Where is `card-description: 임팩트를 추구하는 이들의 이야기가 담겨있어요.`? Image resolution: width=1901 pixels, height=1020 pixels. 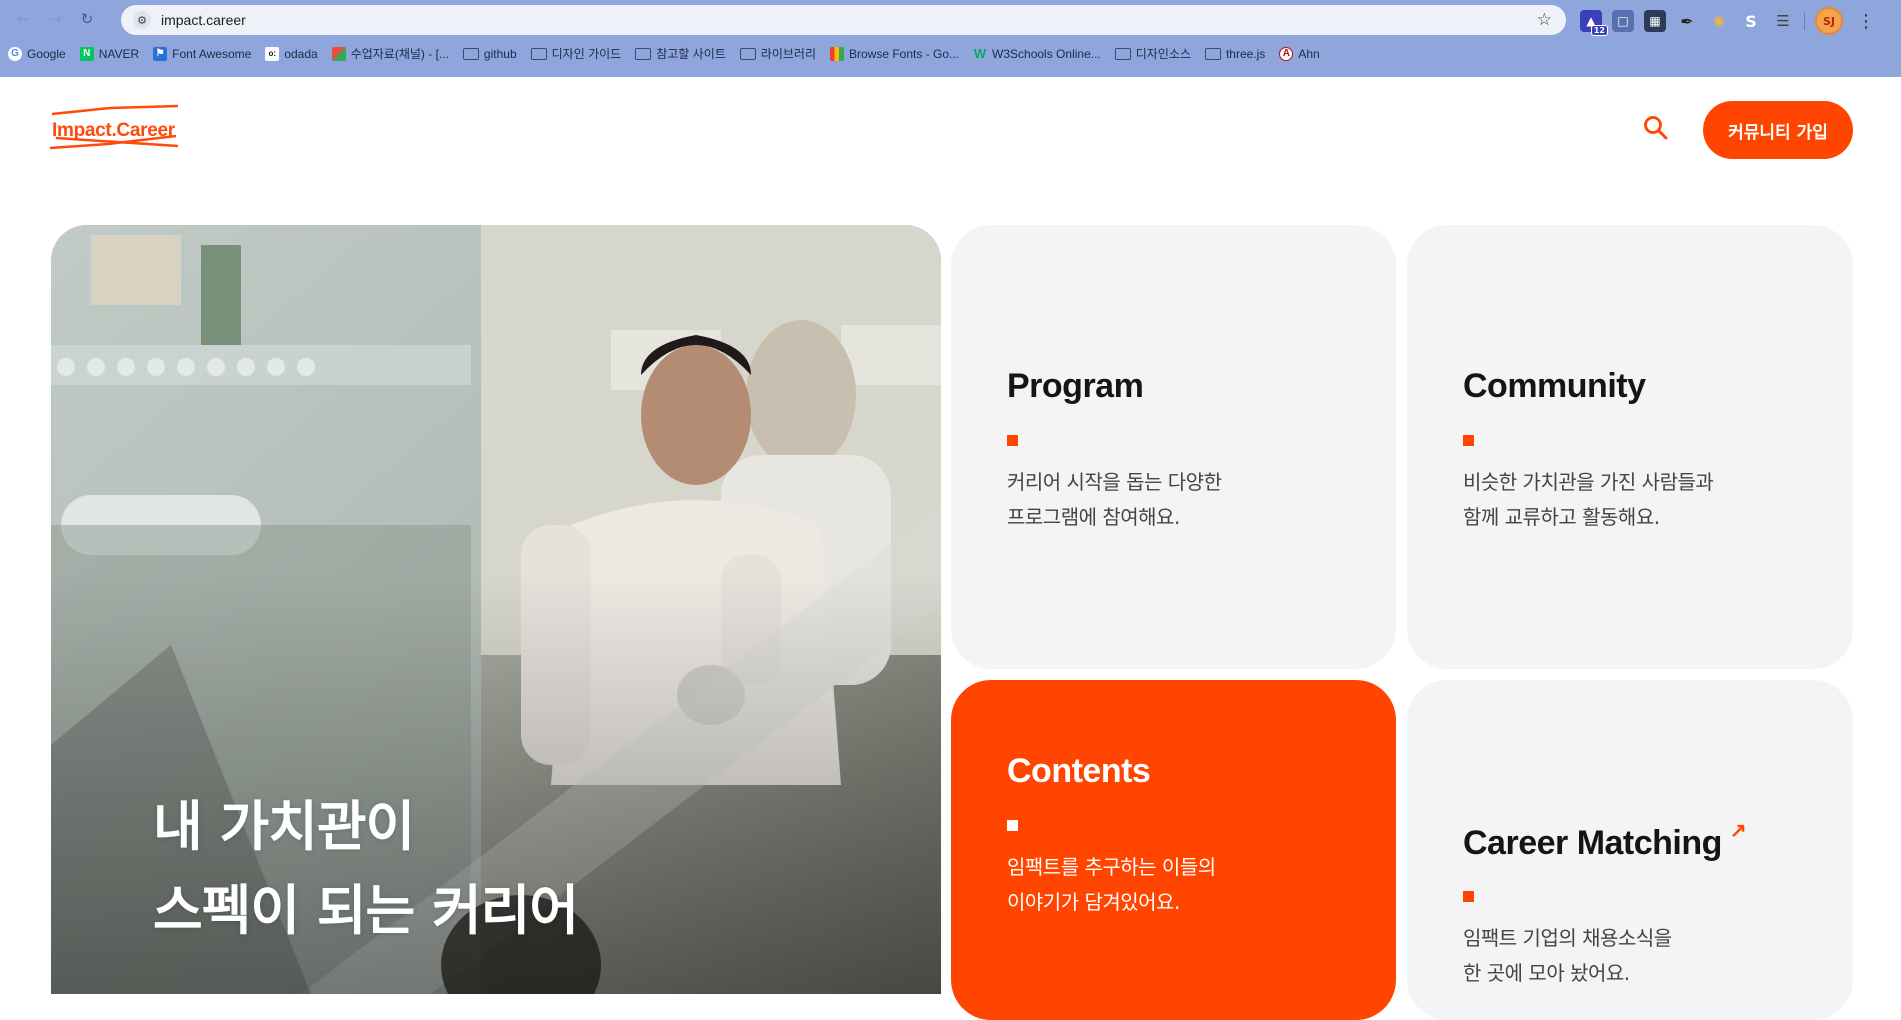
card-description: 임팩트를 추구하는 이들의 이야기가 담겨있어요. is located at coordinates (1111, 884).